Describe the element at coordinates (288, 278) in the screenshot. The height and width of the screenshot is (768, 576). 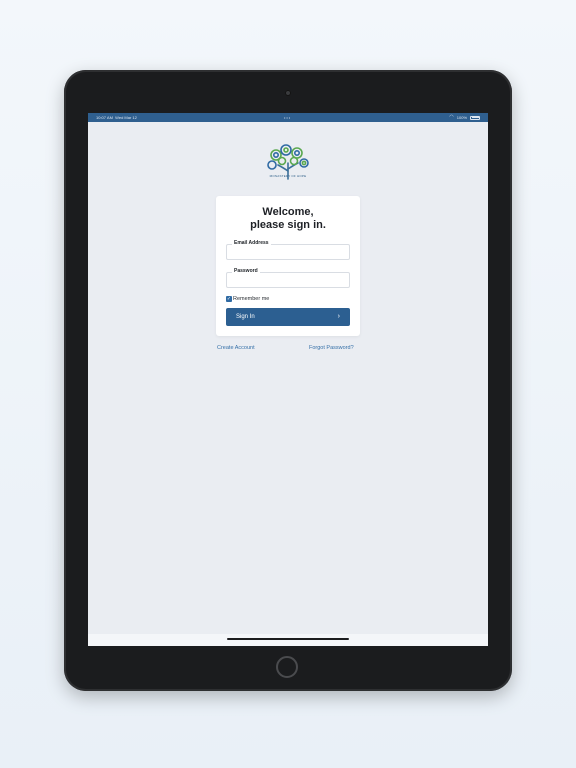
I see `password-field-group: Password` at that location.